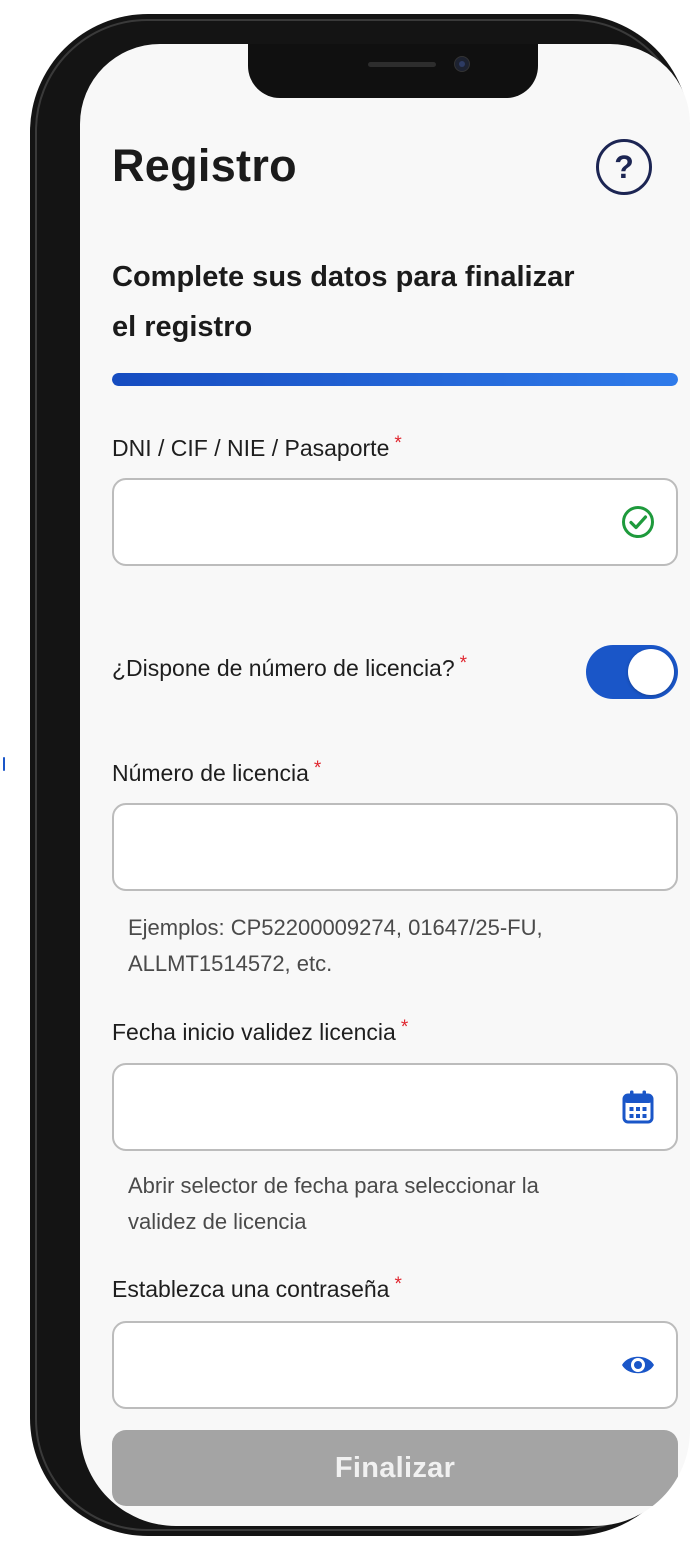 Image resolution: width=691 pixels, height=1542 pixels. I want to click on question-circle-icon: ?, so click(624, 166).